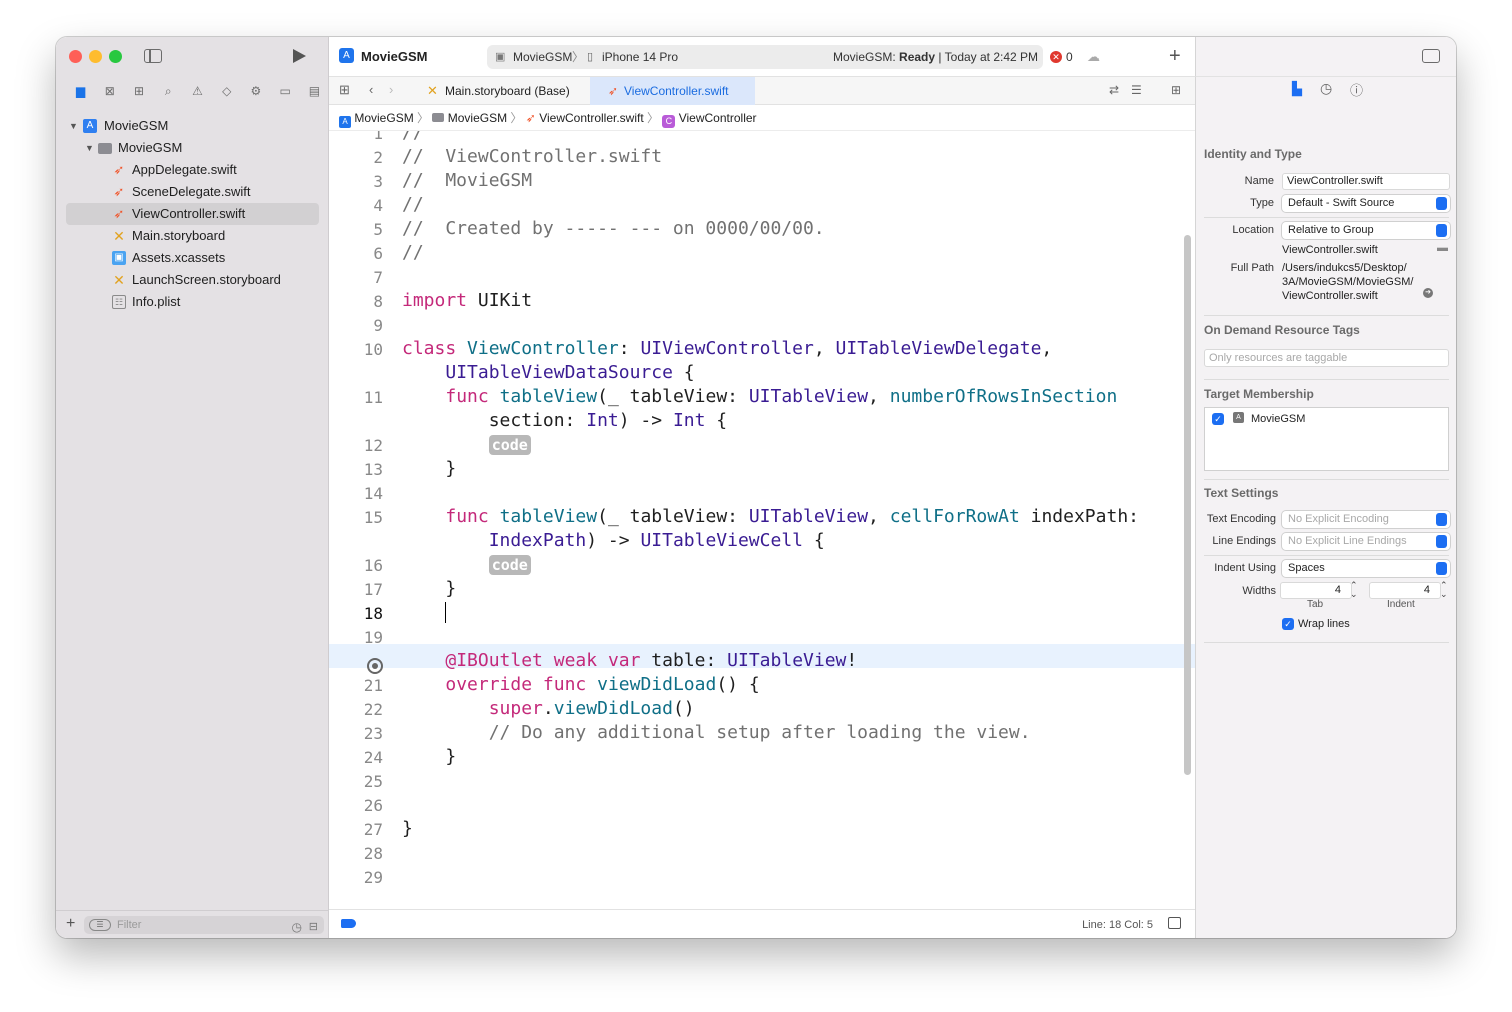 The height and width of the screenshot is (1012, 1512). Describe the element at coordinates (1442, 248) in the screenshot. I see `folder-icon: ▬` at that location.